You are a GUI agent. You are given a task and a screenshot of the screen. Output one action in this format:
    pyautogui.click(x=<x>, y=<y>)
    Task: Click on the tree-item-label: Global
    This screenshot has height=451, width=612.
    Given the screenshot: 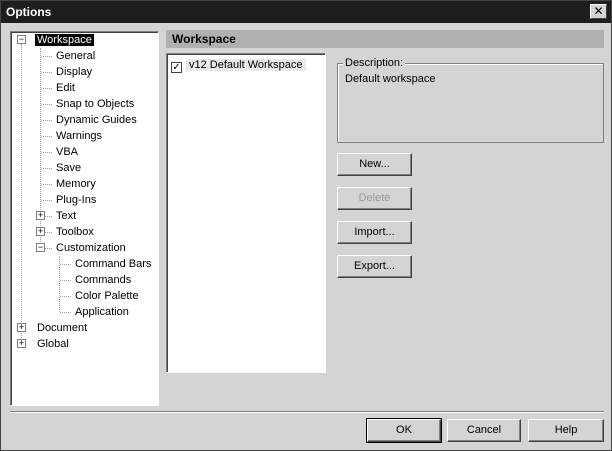 What is the action you would take?
    pyautogui.click(x=53, y=344)
    